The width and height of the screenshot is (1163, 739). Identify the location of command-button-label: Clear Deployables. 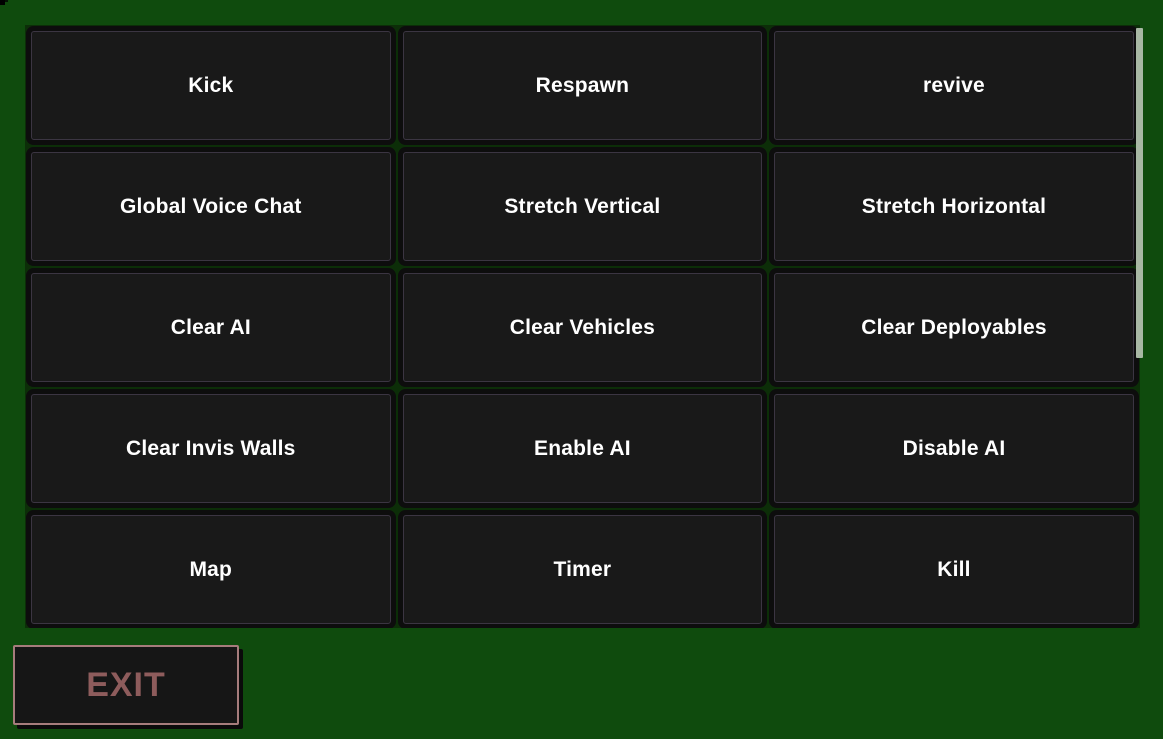
(954, 327).